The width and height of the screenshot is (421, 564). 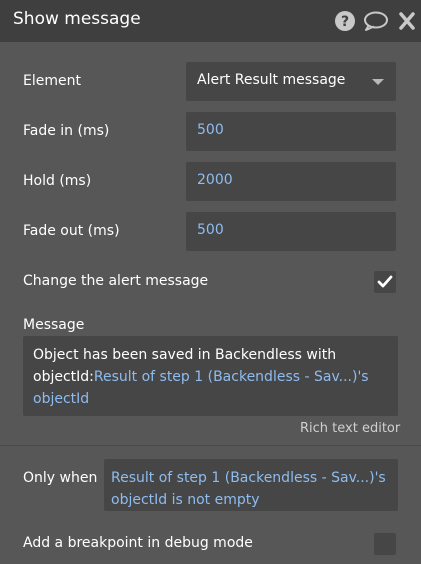 I want to click on element-label: Element, so click(x=52, y=81).